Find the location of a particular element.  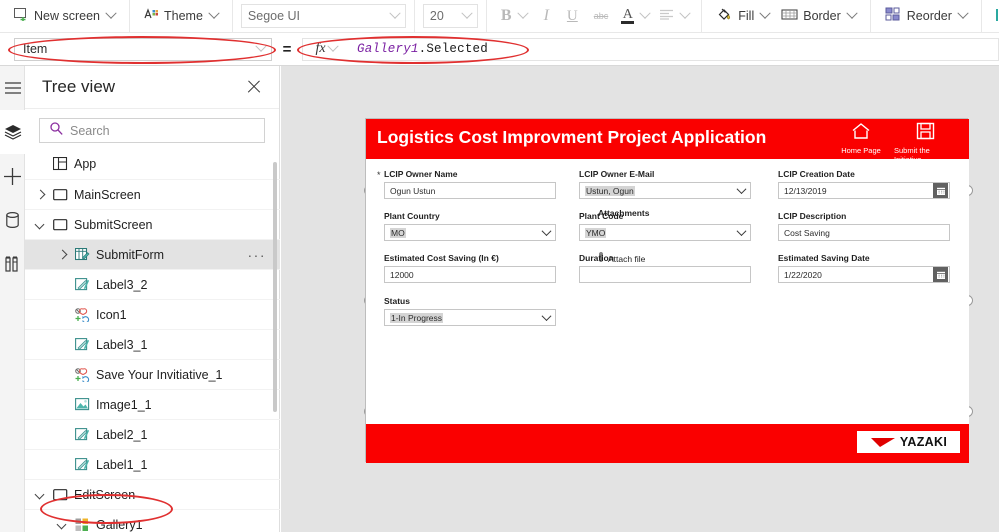

tree-item-label: Image1_1 is located at coordinates (124, 404).